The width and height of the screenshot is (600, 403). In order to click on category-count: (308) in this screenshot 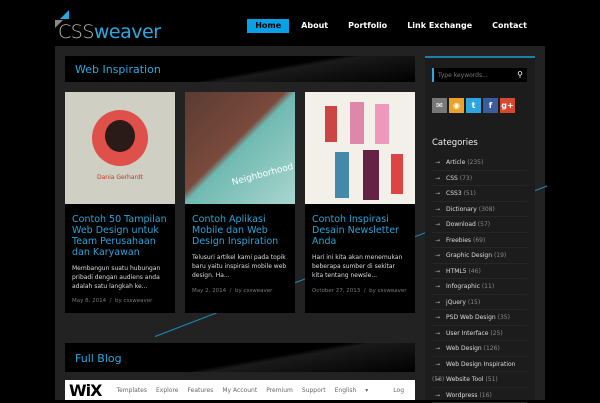, I will do `click(487, 209)`.